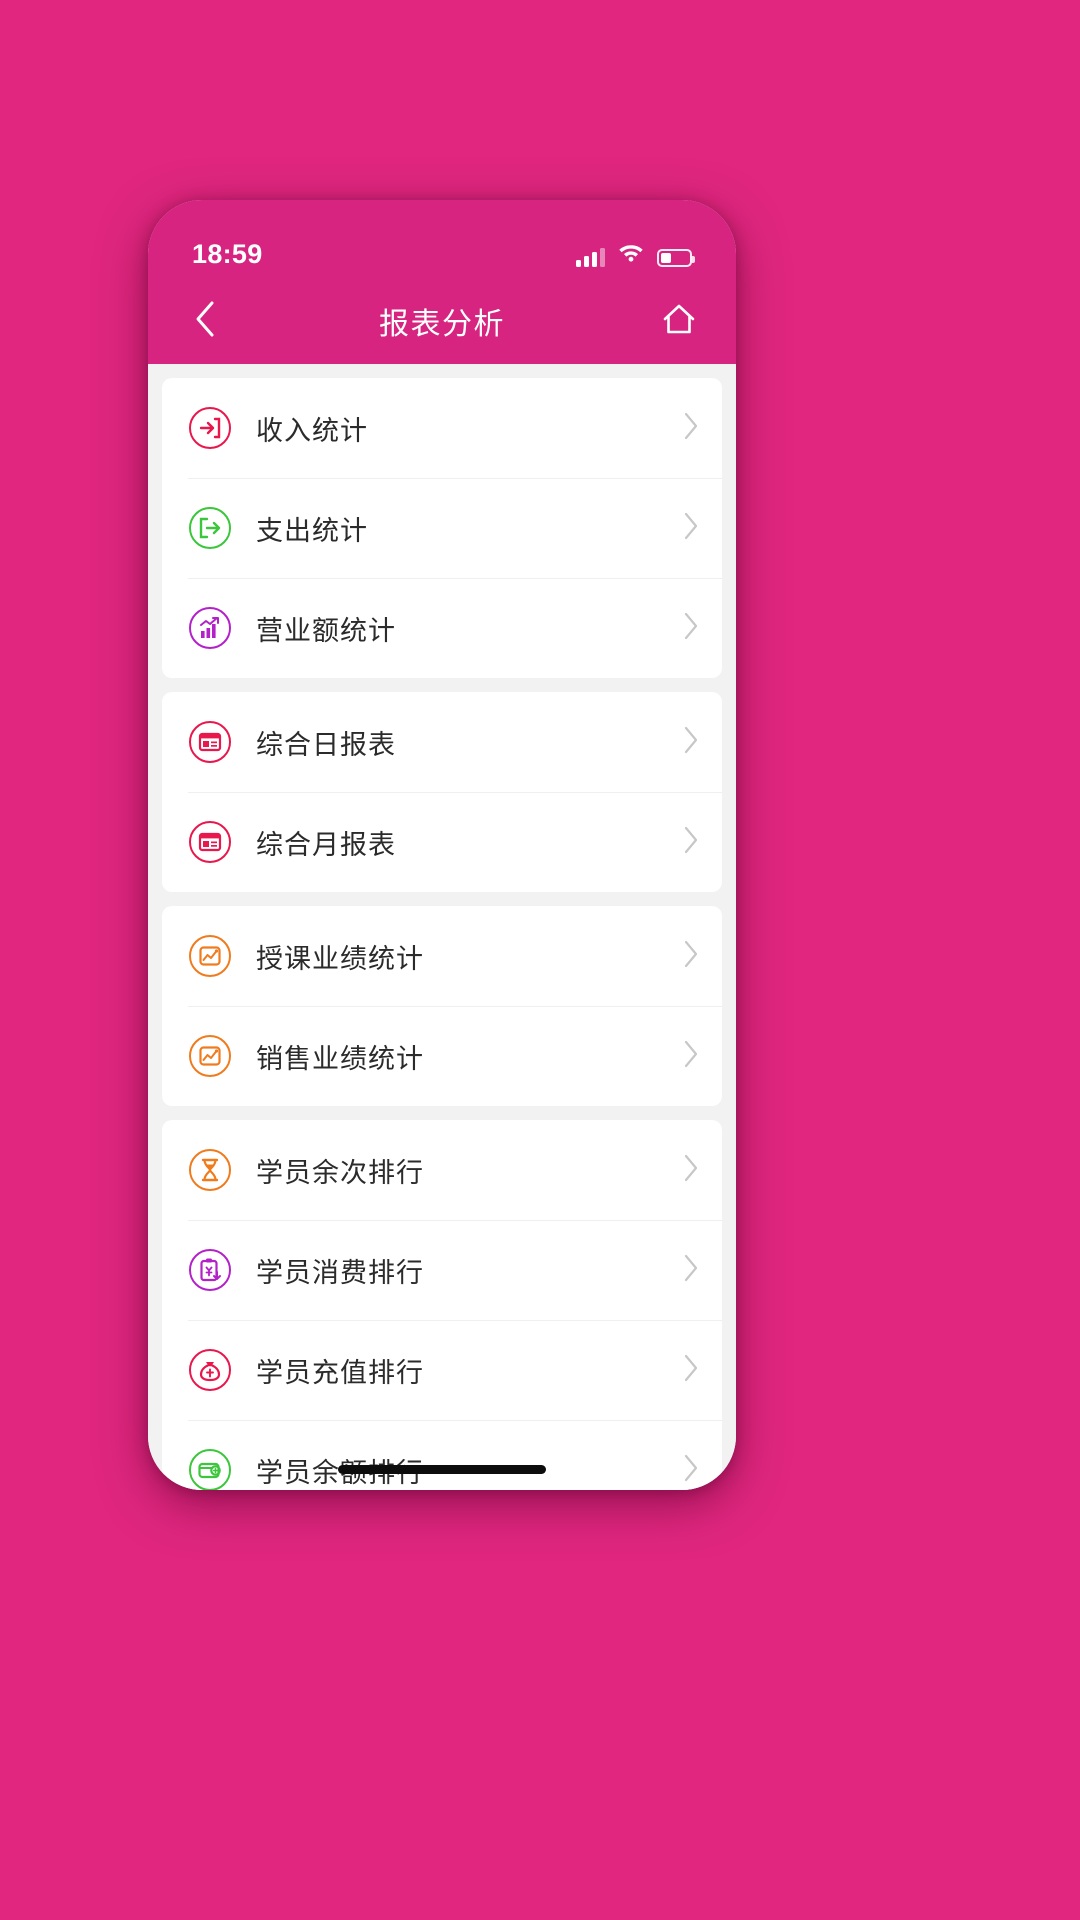 The width and height of the screenshot is (1080, 1920). What do you see at coordinates (210, 1469) in the screenshot?
I see `wallet-icon` at bounding box center [210, 1469].